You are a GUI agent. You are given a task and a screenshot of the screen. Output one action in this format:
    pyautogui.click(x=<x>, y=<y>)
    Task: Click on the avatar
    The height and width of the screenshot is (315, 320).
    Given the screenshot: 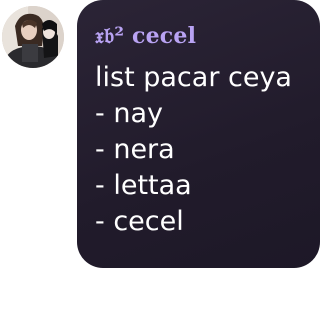 What is the action you would take?
    pyautogui.click(x=33, y=37)
    